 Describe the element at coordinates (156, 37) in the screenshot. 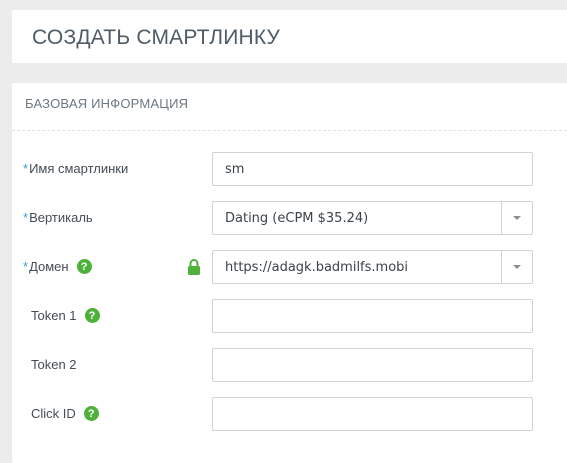

I see `page-title: СОЗДАТЬ СМАРТЛИНКУ` at that location.